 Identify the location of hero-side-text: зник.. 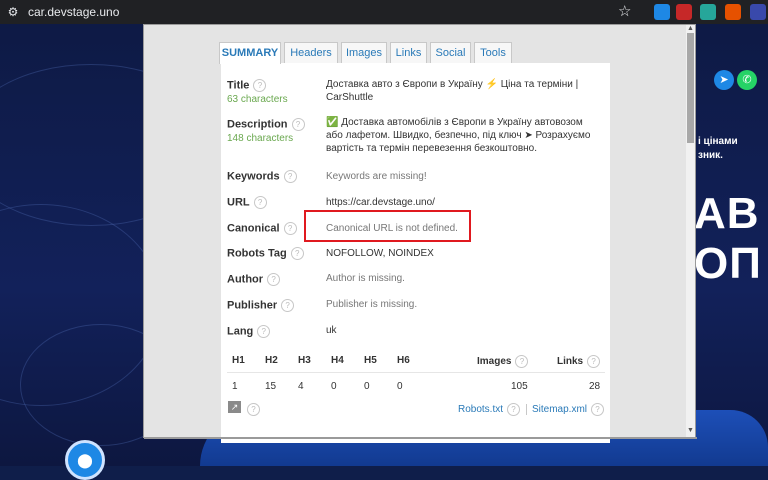
(710, 155).